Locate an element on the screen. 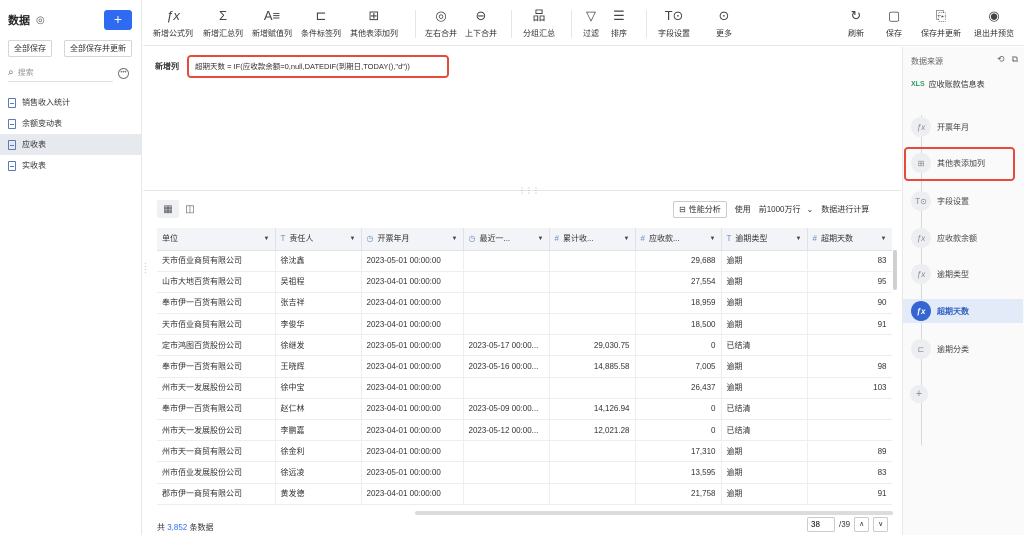  step-field-settings: T⊙ 字段设置 is located at coordinates (940, 201).